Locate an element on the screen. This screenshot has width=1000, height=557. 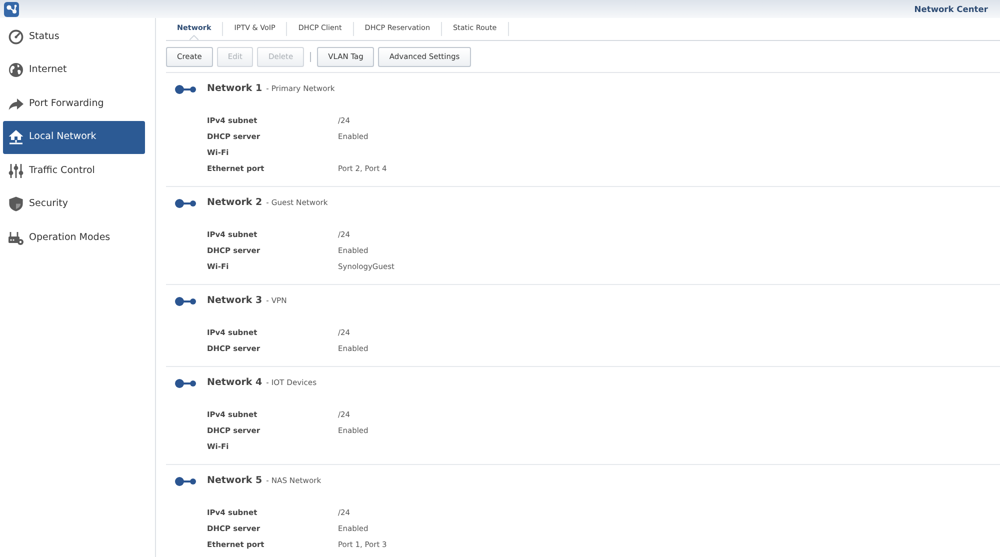
house-icon is located at coordinates (16, 137).